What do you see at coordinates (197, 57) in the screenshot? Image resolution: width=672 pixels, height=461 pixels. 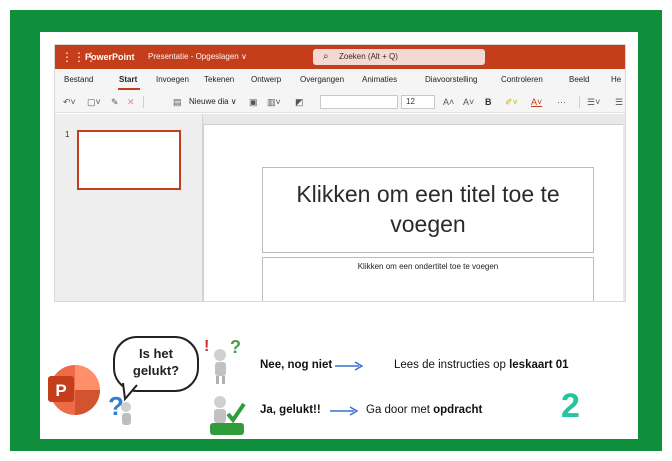 I see `document-name: Presentatie - Opgeslagen ∨` at bounding box center [197, 57].